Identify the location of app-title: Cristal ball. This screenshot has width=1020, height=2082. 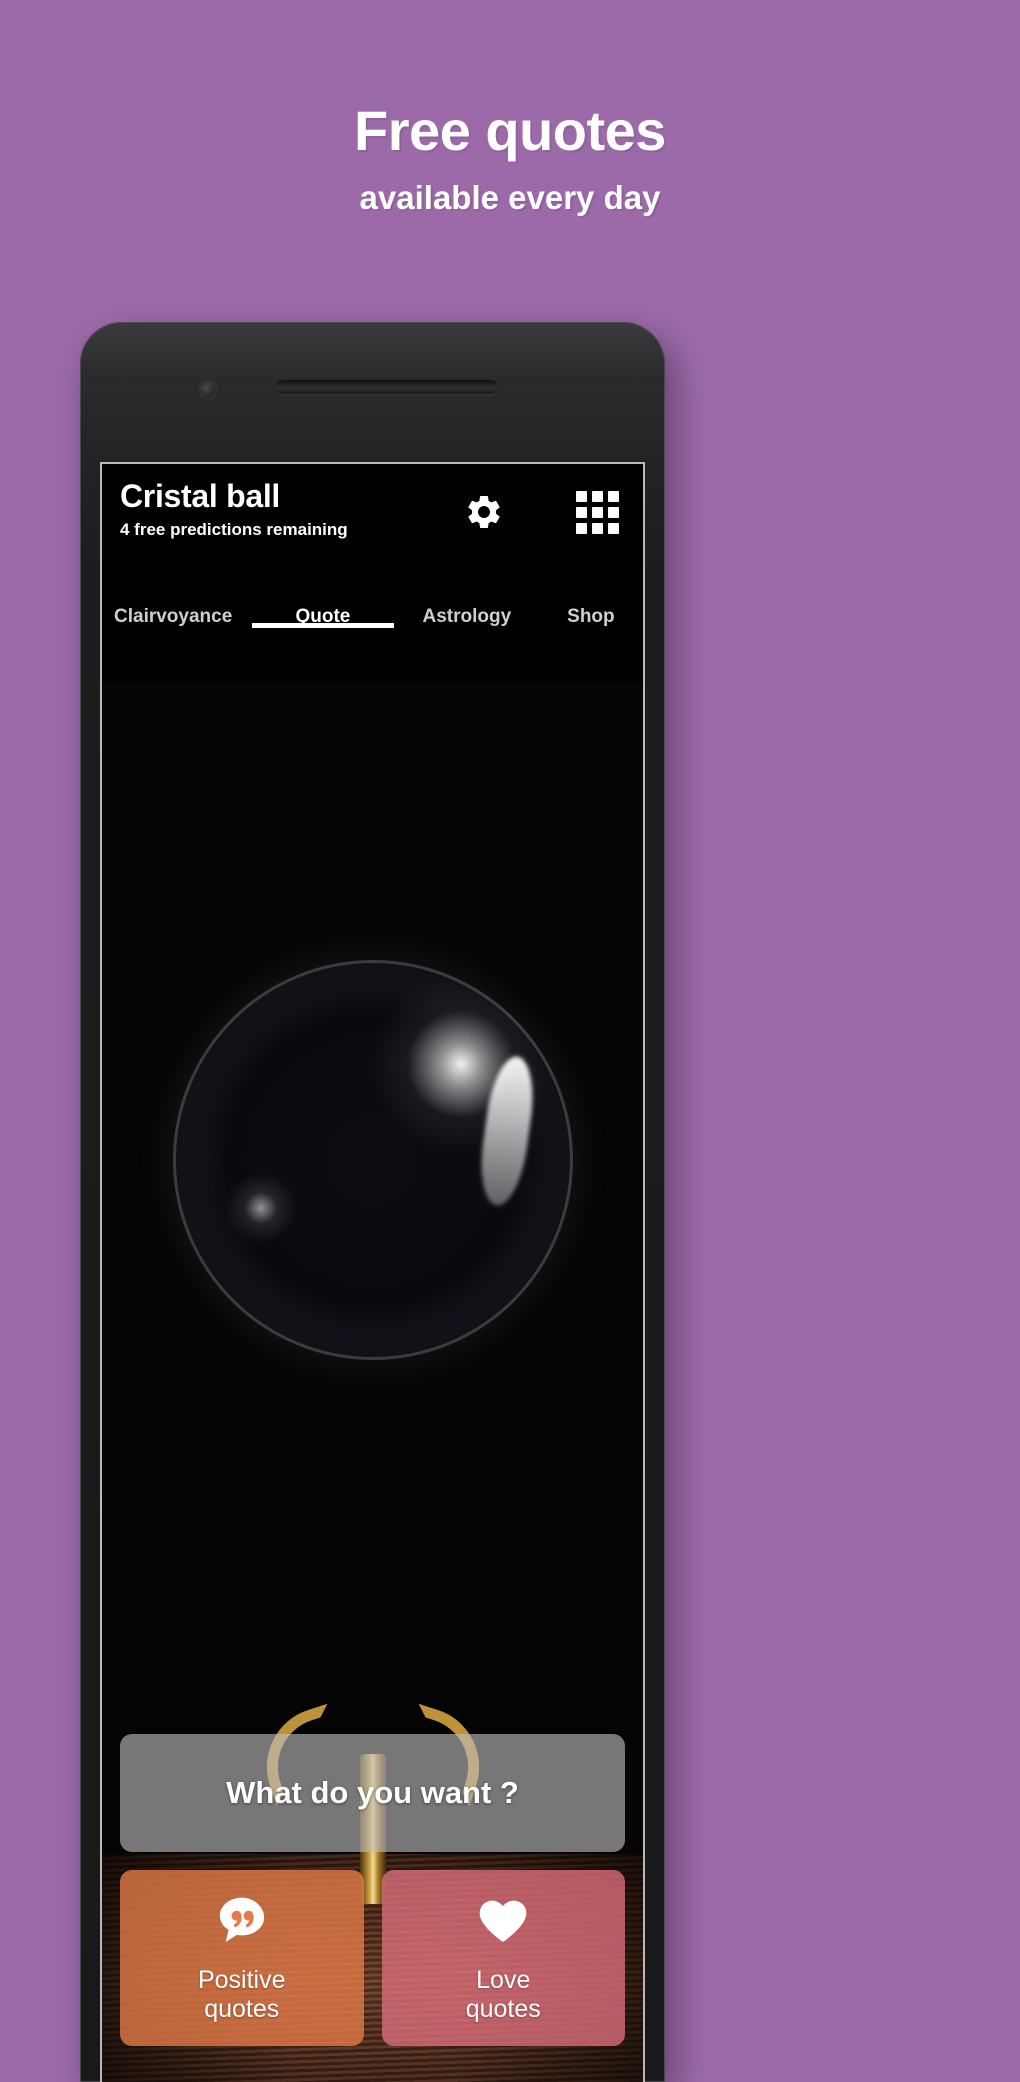
(200, 496).